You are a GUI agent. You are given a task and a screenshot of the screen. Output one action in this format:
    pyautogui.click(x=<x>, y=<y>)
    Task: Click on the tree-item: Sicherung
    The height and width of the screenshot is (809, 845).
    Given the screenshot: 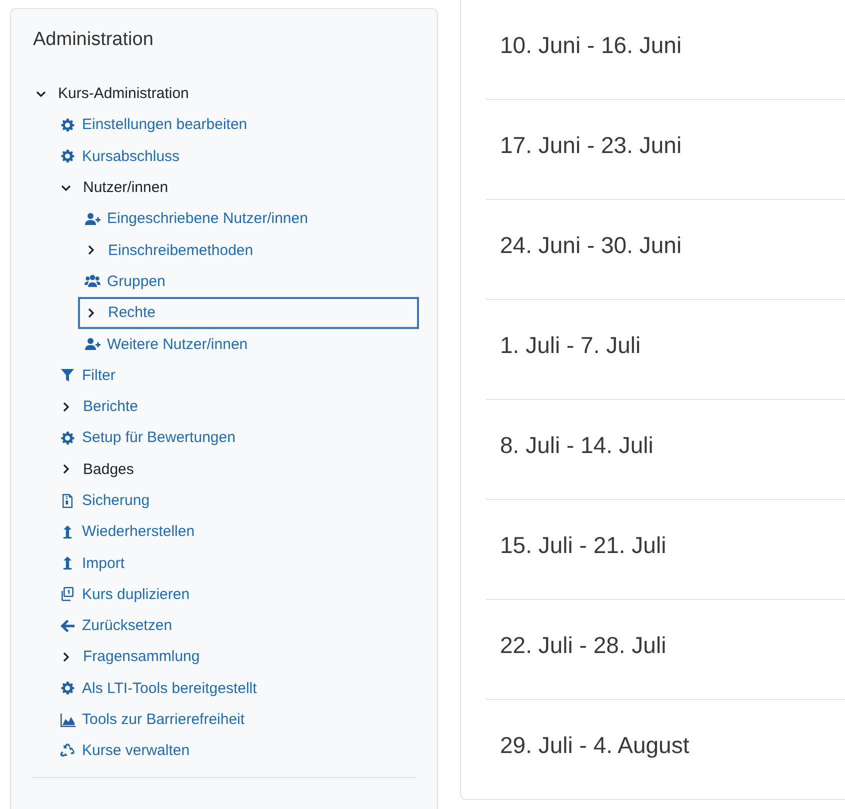 What is the action you would take?
    pyautogui.click(x=104, y=500)
    